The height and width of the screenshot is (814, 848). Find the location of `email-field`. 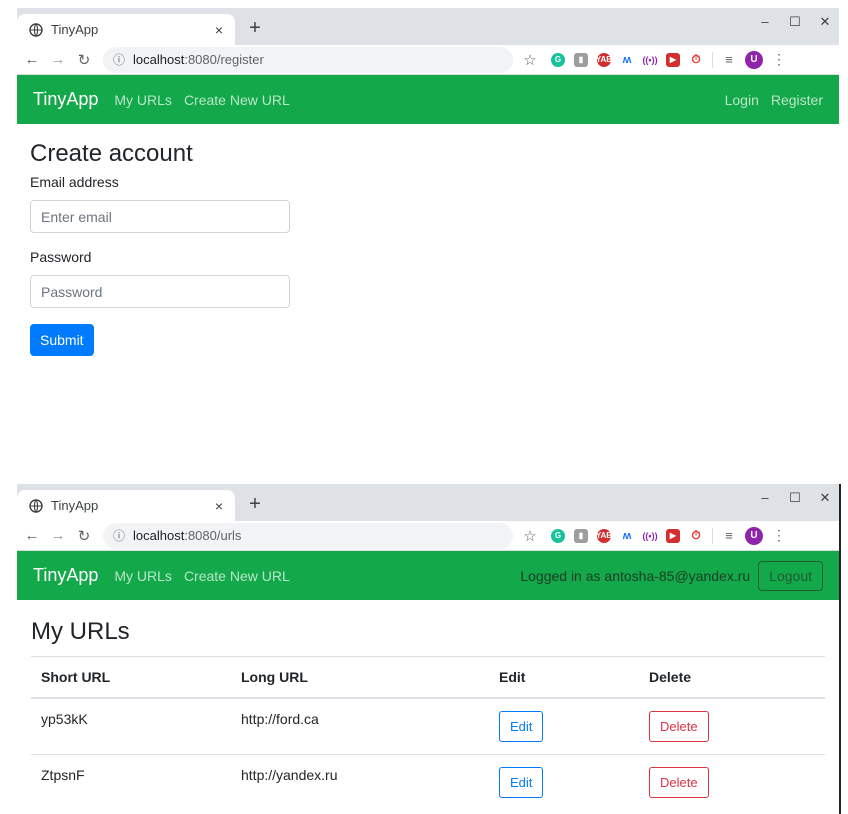

email-field is located at coordinates (160, 216).